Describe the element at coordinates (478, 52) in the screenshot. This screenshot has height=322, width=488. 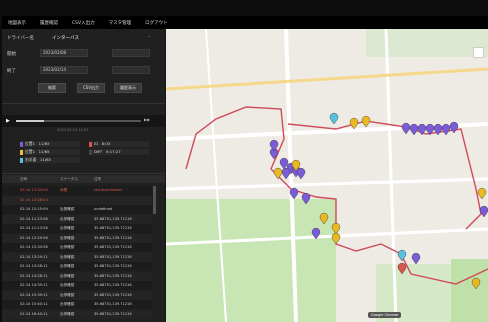
I see `zoom-control` at that location.